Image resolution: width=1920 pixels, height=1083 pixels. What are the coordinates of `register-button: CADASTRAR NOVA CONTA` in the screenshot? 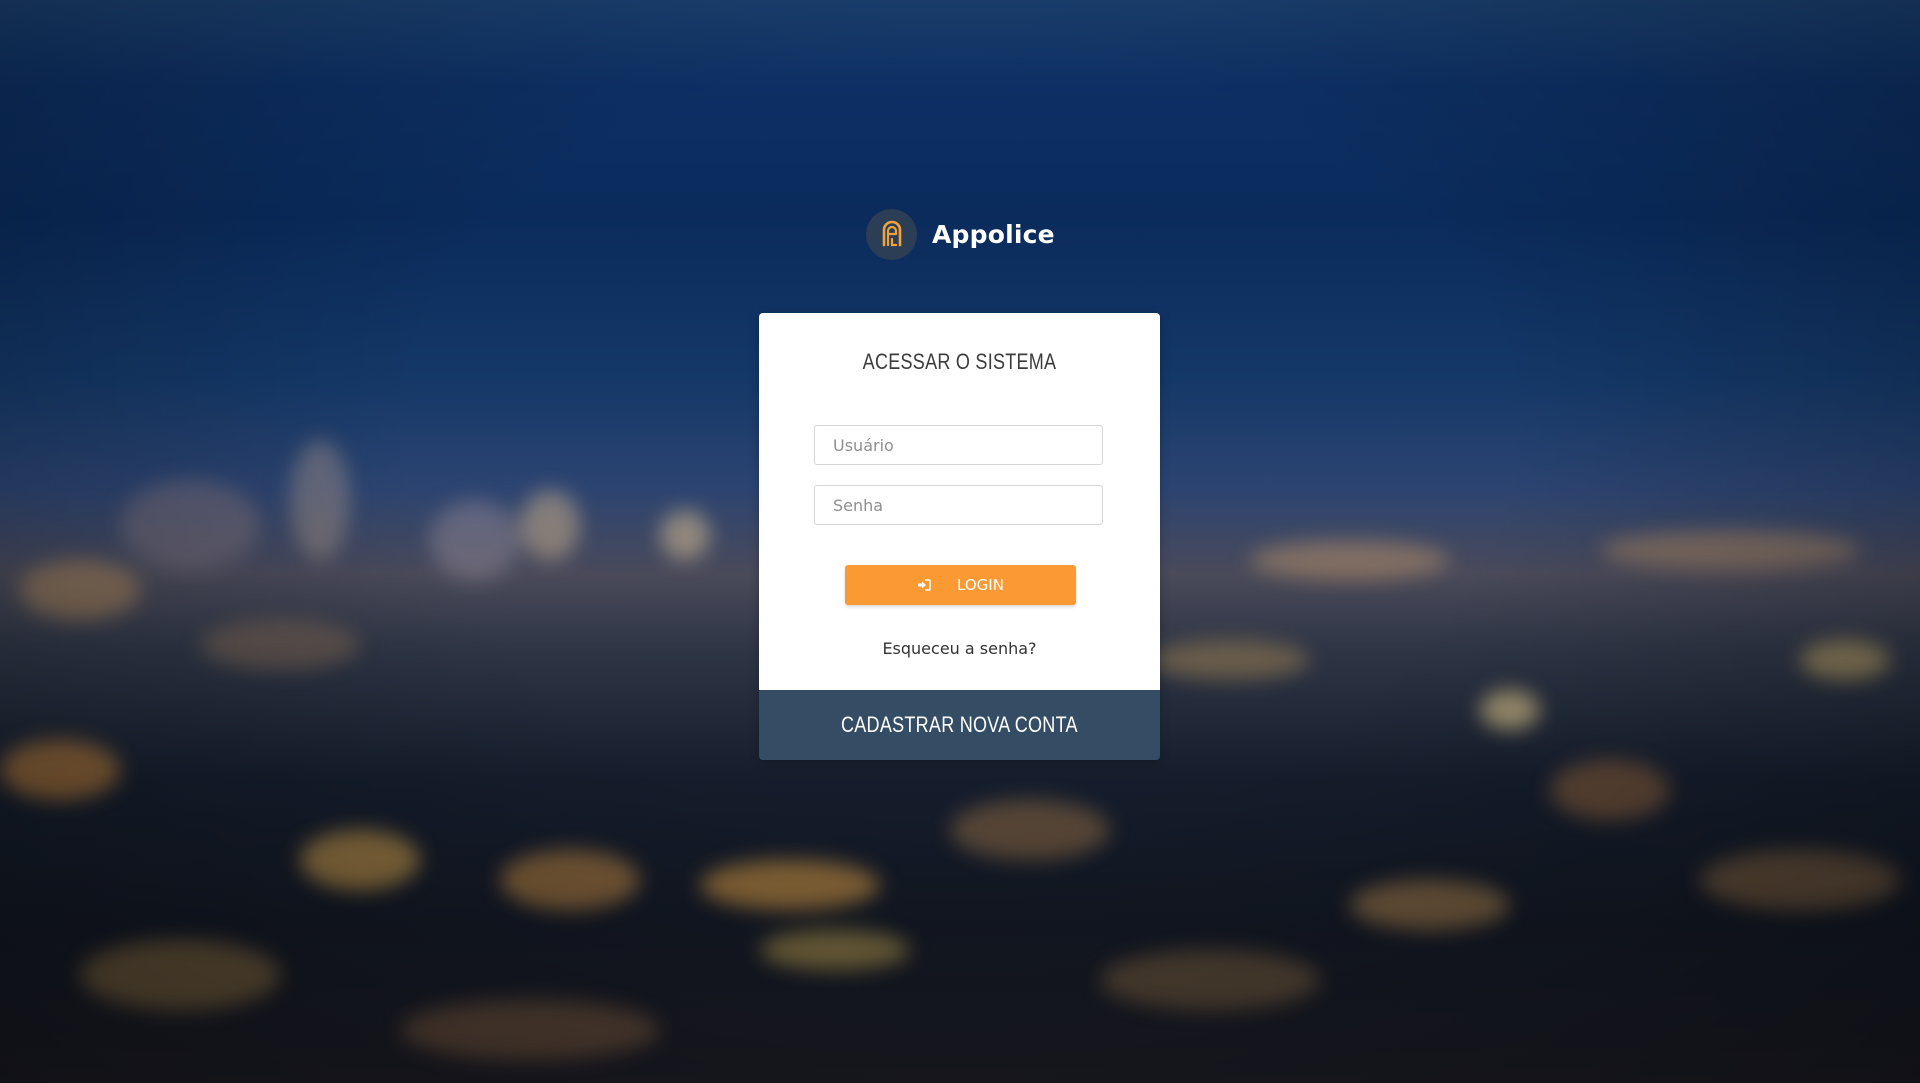 It's located at (959, 725).